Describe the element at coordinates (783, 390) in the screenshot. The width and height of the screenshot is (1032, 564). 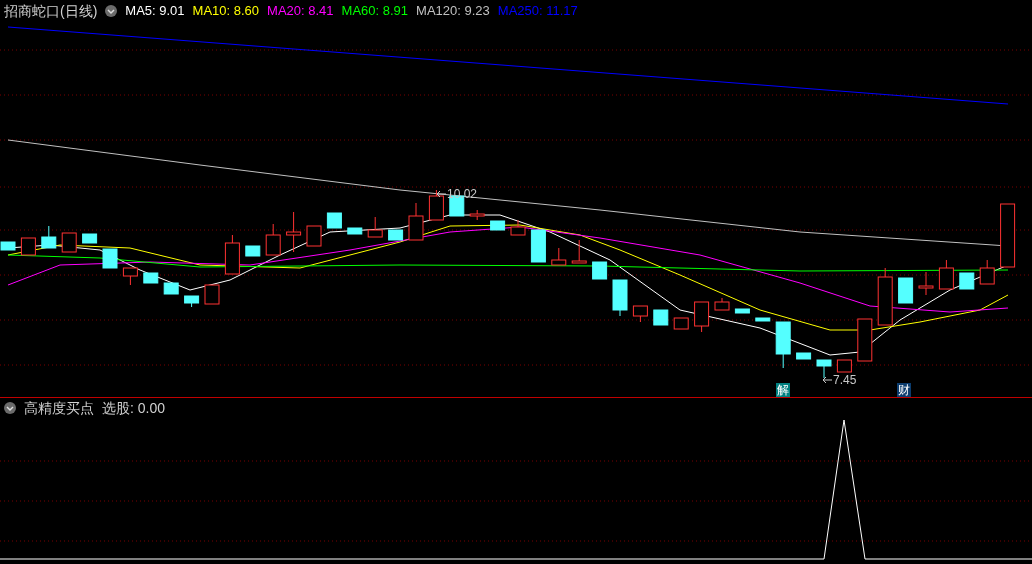
I see `event-marker: 解` at that location.